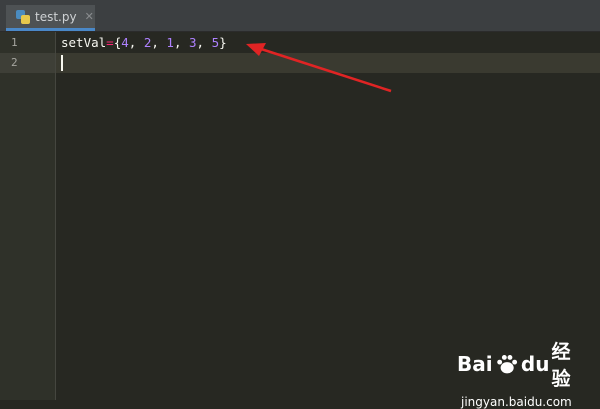 This screenshot has height=409, width=600. Describe the element at coordinates (535, 364) in the screenshot. I see `watermark-text-du: du` at that location.